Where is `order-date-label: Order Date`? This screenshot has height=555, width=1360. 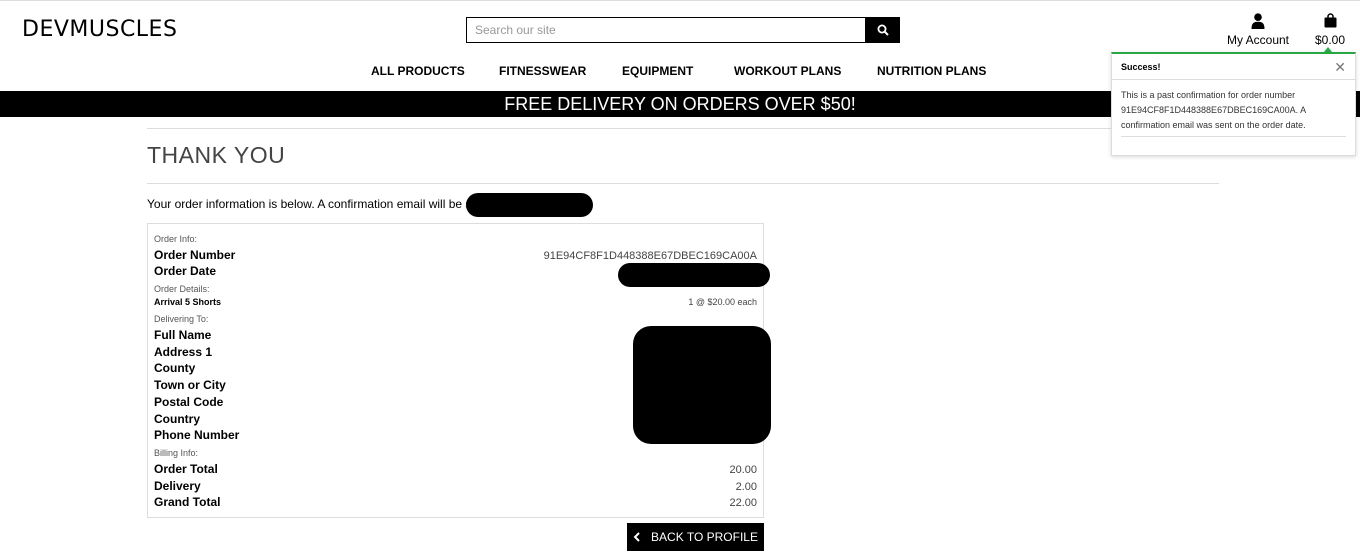 order-date-label: Order Date is located at coordinates (185, 271).